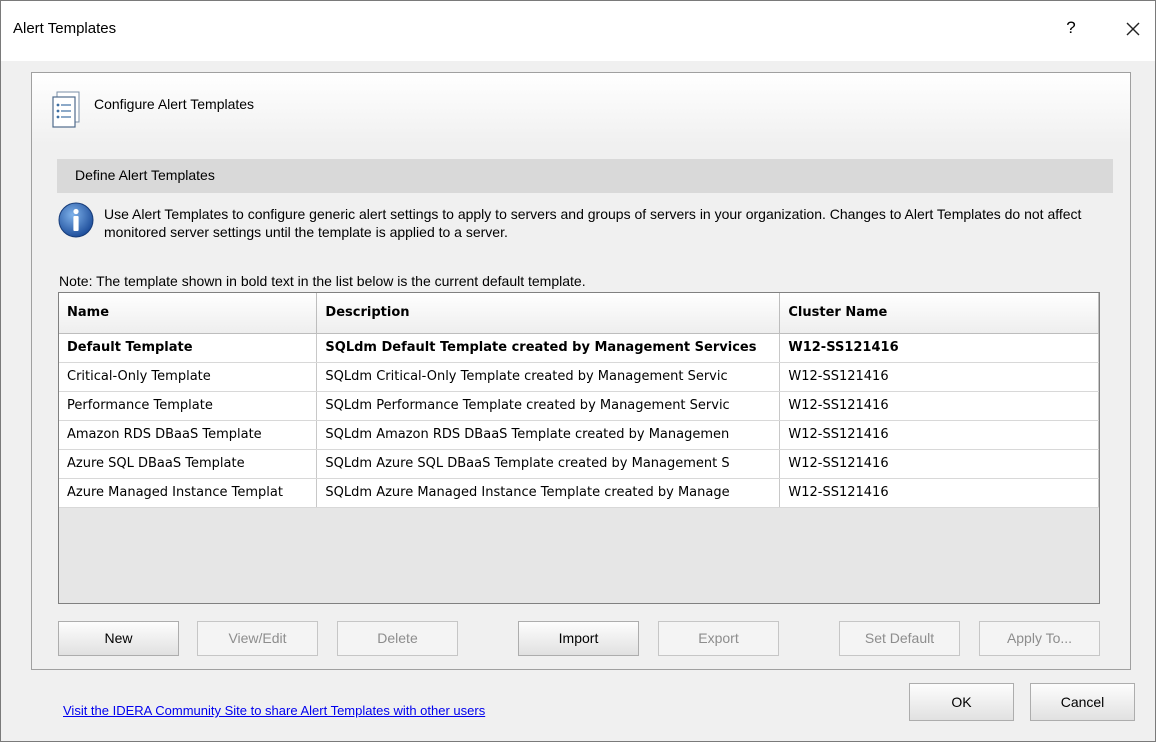  Describe the element at coordinates (585, 176) in the screenshot. I see `section-header: Define Alert Templates` at that location.